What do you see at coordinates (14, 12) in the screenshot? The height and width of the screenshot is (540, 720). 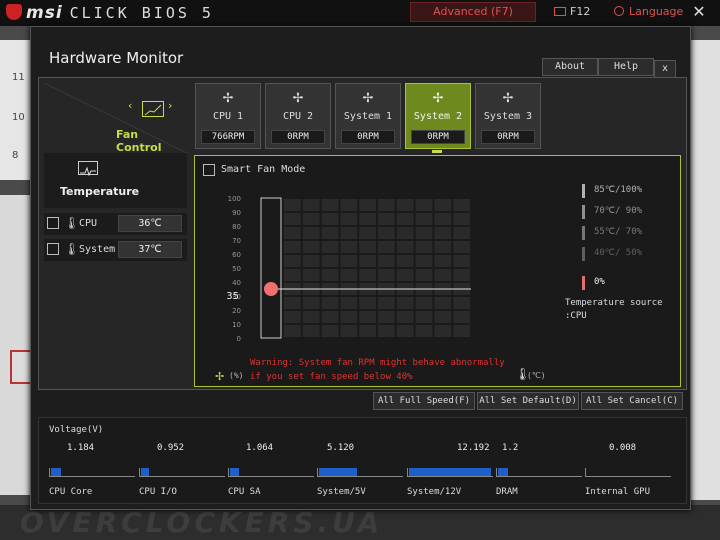 I see `msi-shield-icon` at bounding box center [14, 12].